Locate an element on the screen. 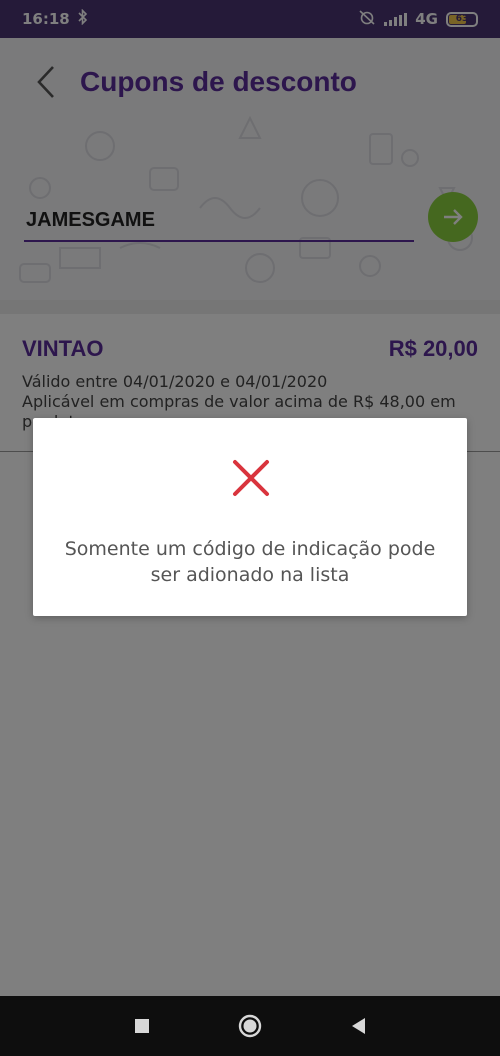  recent-apps-button is located at coordinates (142, 1026).